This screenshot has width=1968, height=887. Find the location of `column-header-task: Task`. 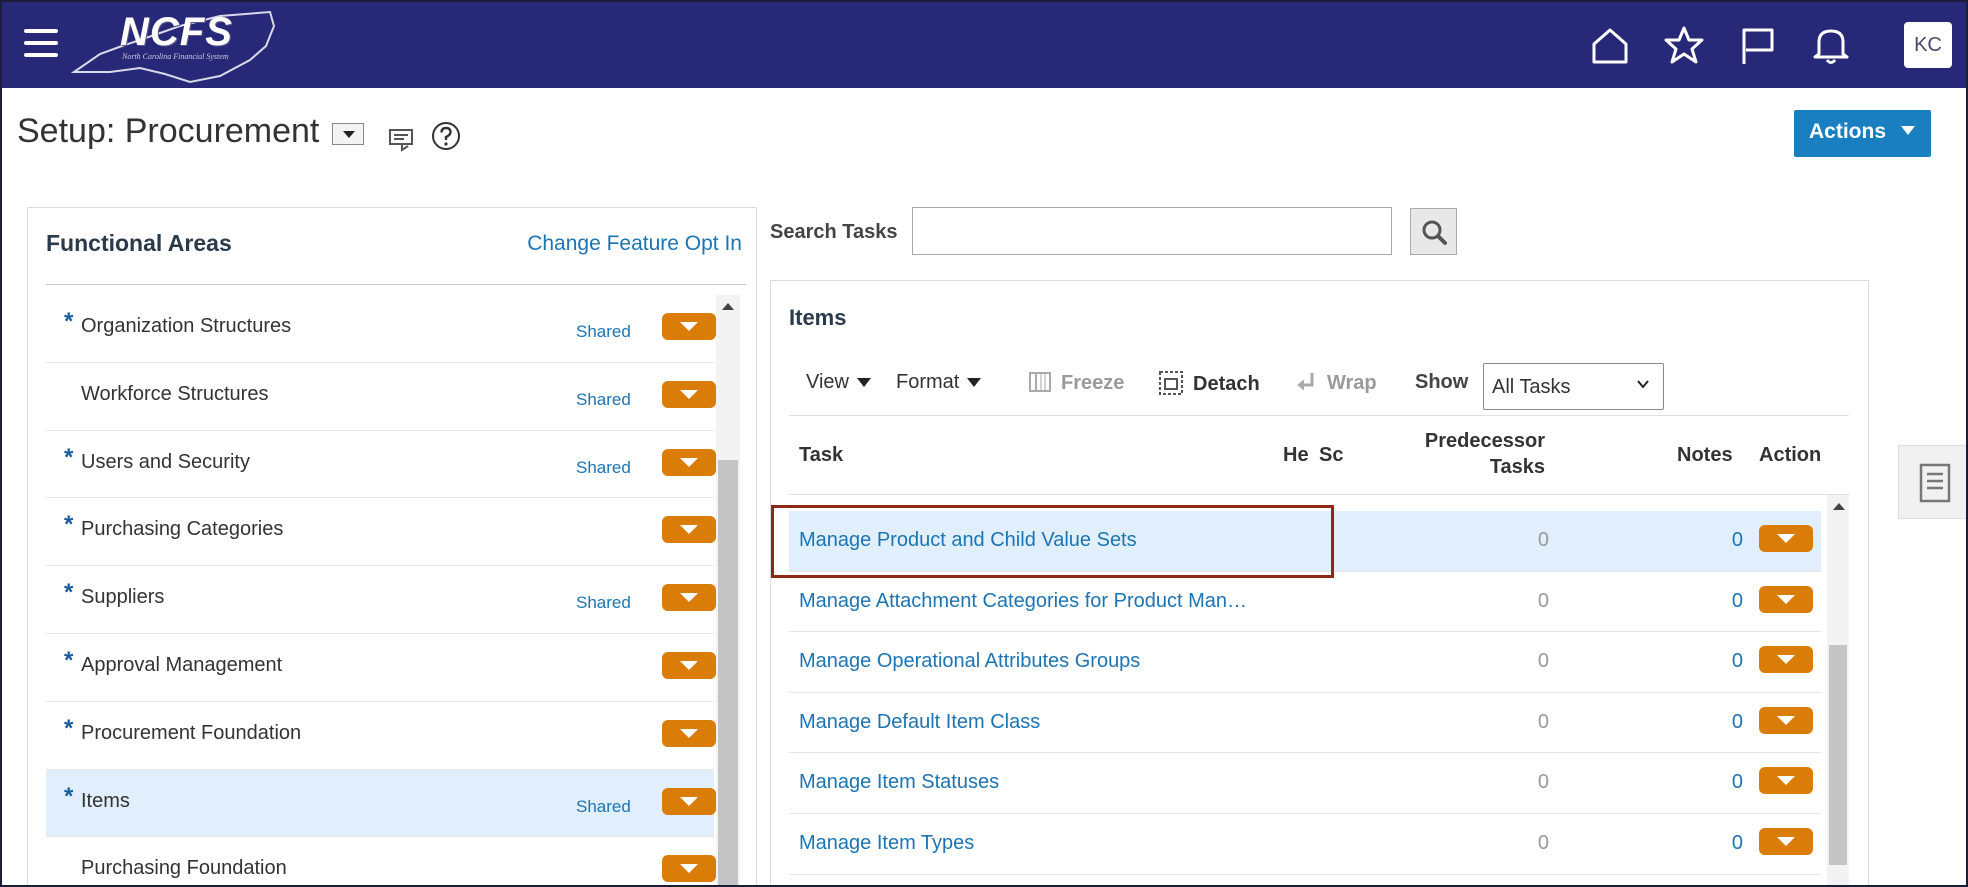

column-header-task: Task is located at coordinates (821, 455).